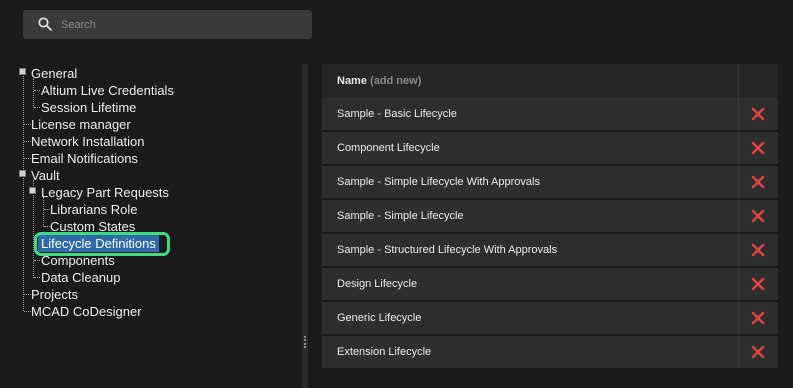  What do you see at coordinates (388, 148) in the screenshot?
I see `lifecycle-name: Component Lifecycle` at bounding box center [388, 148].